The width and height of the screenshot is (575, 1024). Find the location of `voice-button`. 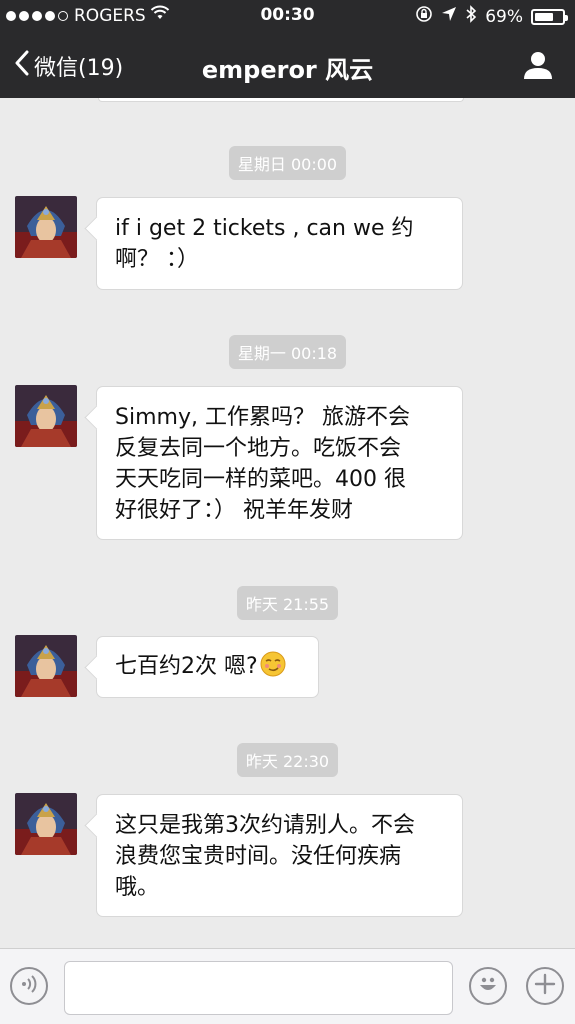

voice-button is located at coordinates (29, 986).